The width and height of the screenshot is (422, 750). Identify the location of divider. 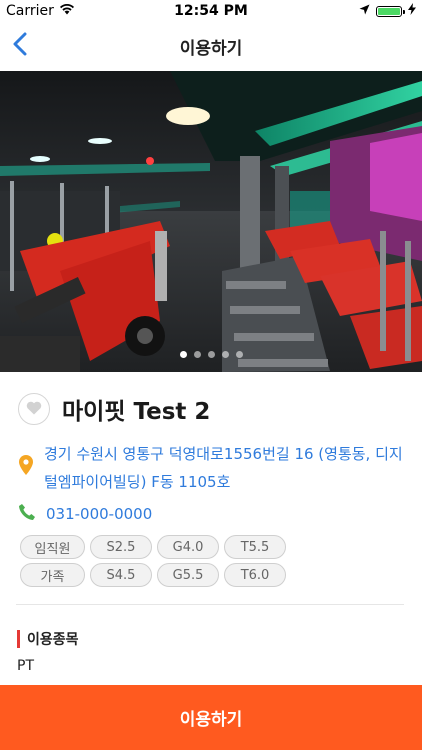
(210, 604).